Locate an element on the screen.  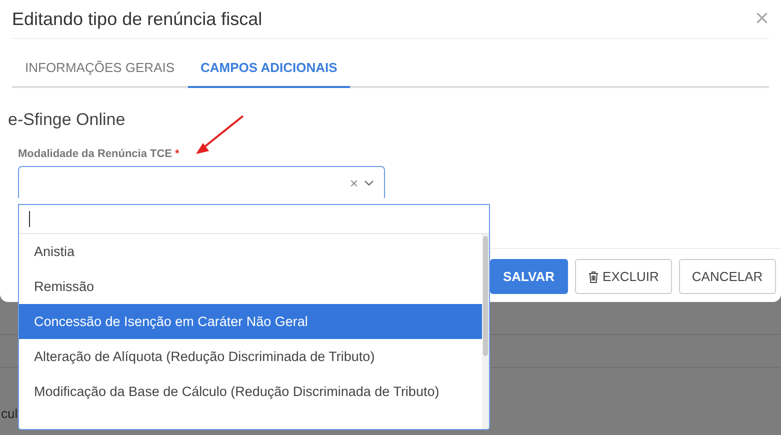
clear-icon: × is located at coordinates (354, 182).